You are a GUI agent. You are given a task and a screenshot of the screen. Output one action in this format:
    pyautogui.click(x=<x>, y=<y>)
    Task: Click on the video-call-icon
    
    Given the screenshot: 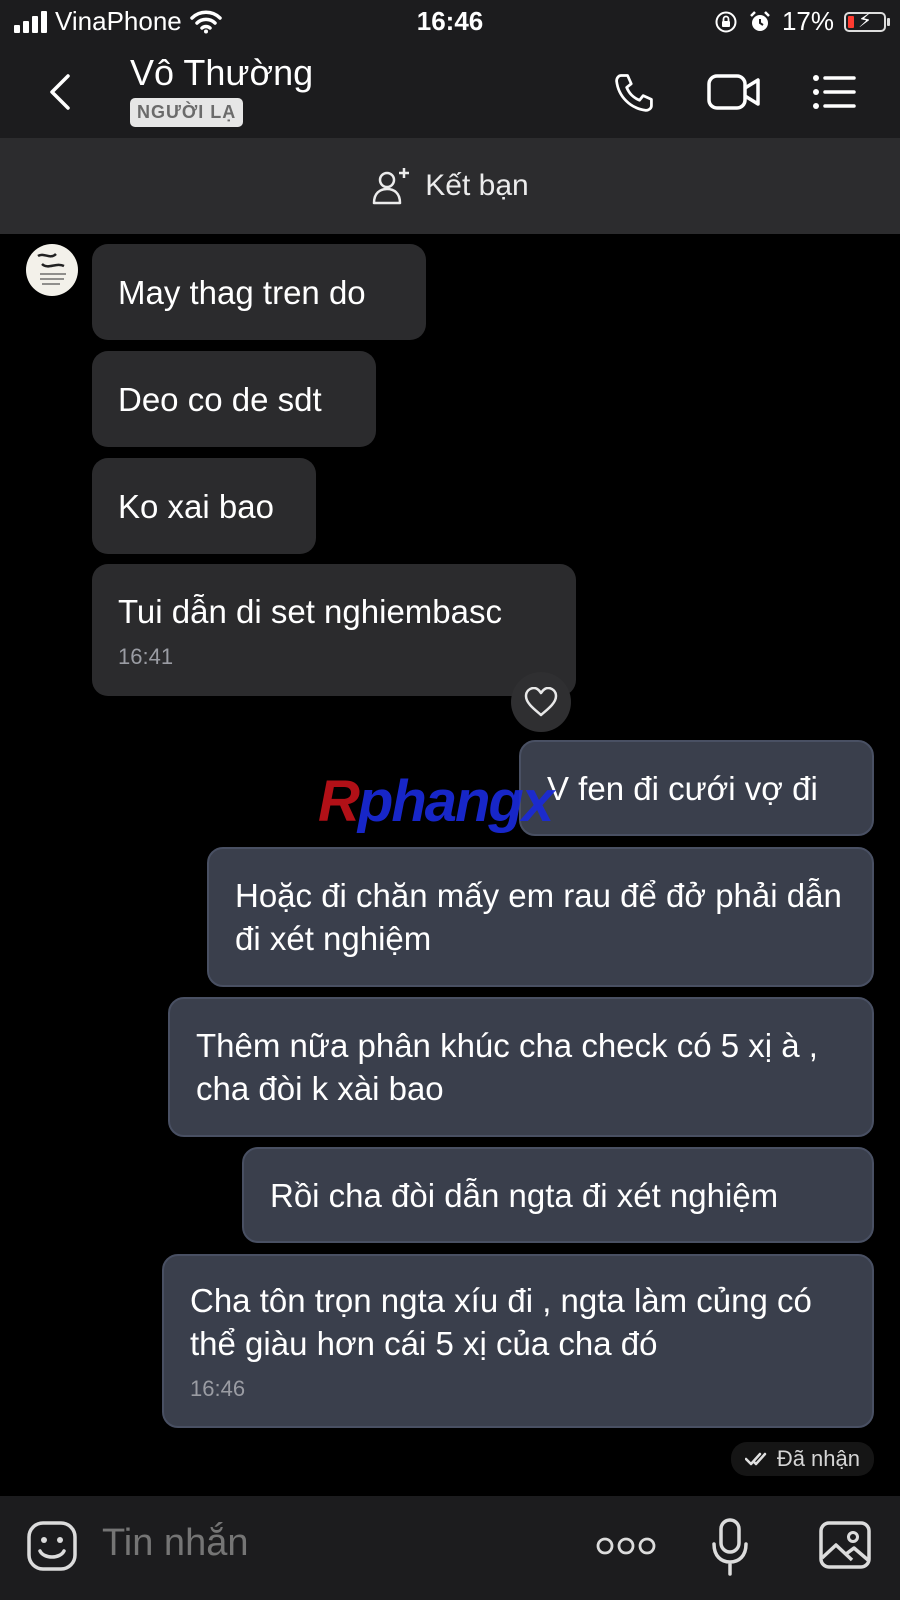 What is the action you would take?
    pyautogui.click(x=734, y=92)
    